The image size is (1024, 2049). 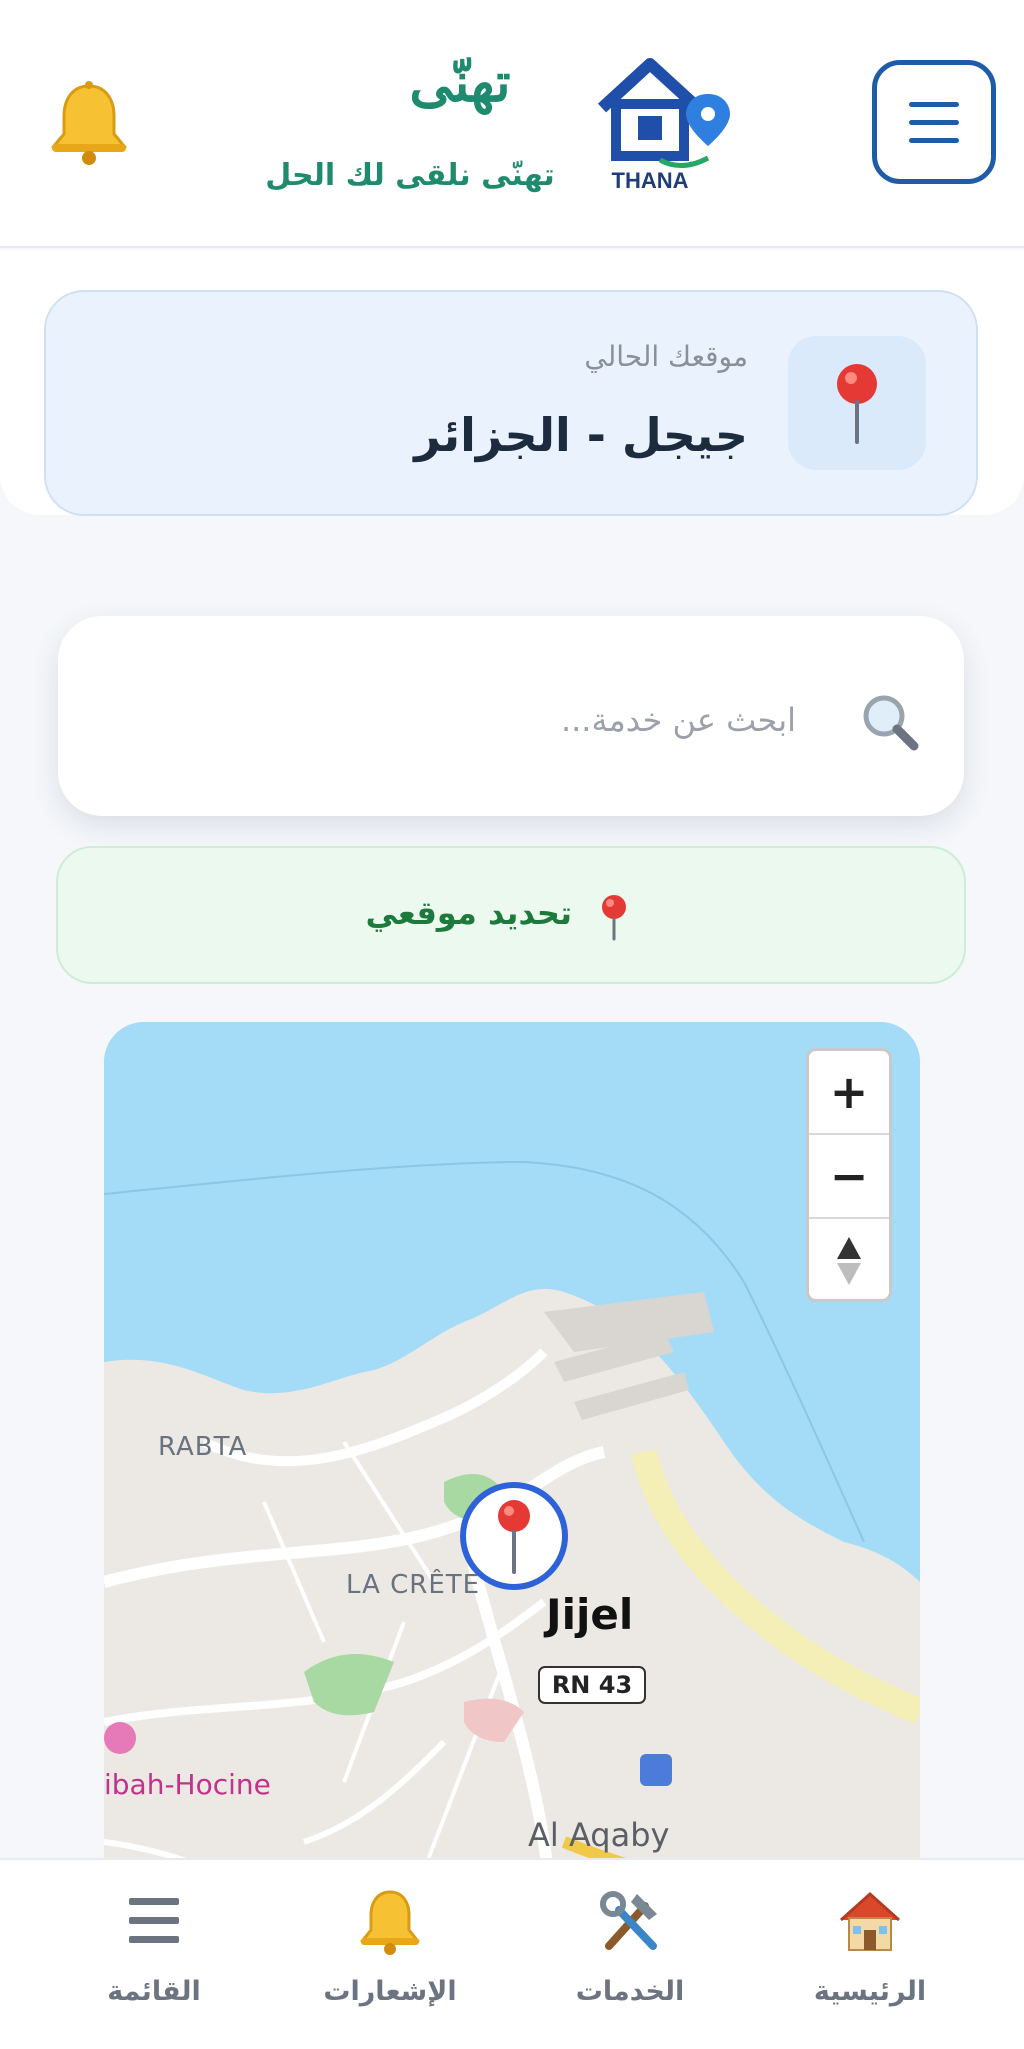 I want to click on current-location-marker, so click(x=514, y=1536).